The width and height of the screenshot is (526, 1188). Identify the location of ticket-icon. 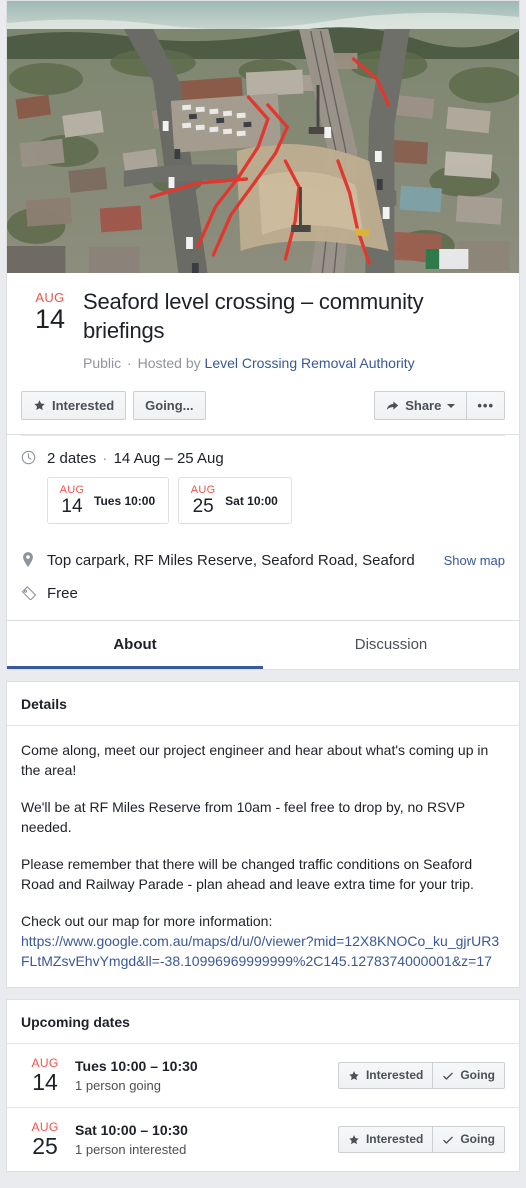
(34, 592).